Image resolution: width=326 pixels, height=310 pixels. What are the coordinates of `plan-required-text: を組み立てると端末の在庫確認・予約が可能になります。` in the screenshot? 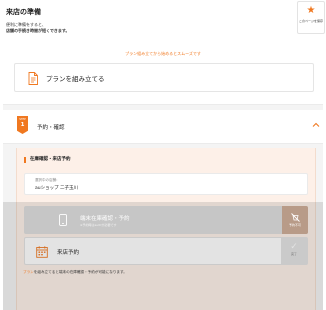 It's located at (80, 272).